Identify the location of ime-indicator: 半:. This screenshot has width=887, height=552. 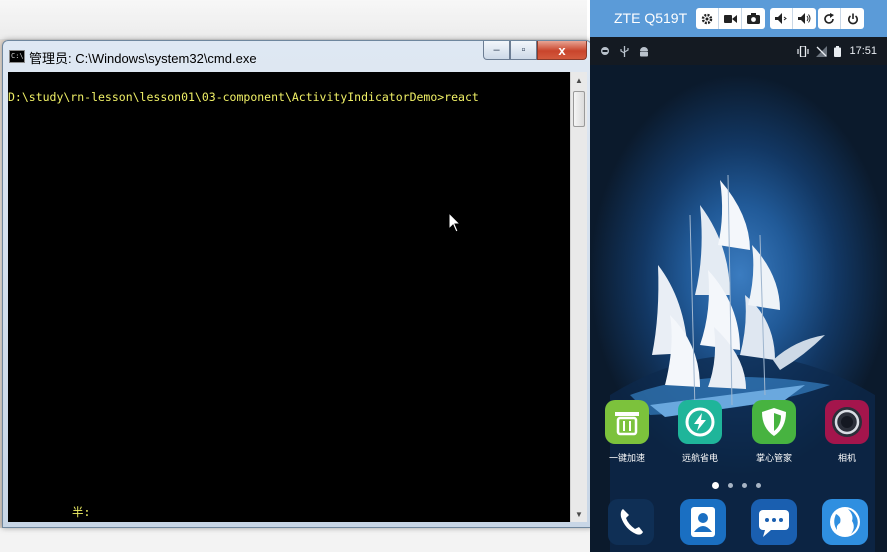
(81, 512).